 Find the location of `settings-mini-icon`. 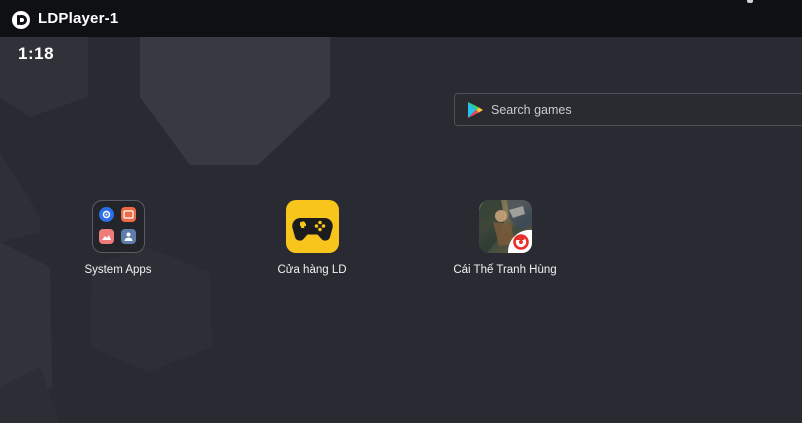

settings-mini-icon is located at coordinates (106, 214).